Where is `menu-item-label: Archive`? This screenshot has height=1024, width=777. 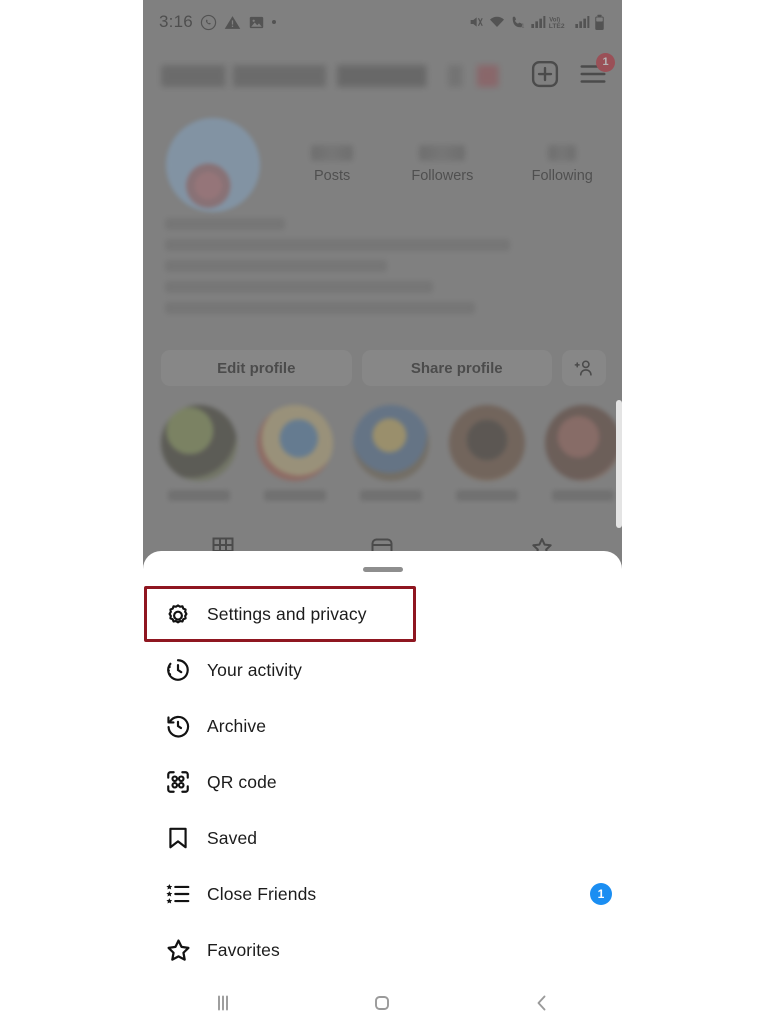 menu-item-label: Archive is located at coordinates (237, 725).